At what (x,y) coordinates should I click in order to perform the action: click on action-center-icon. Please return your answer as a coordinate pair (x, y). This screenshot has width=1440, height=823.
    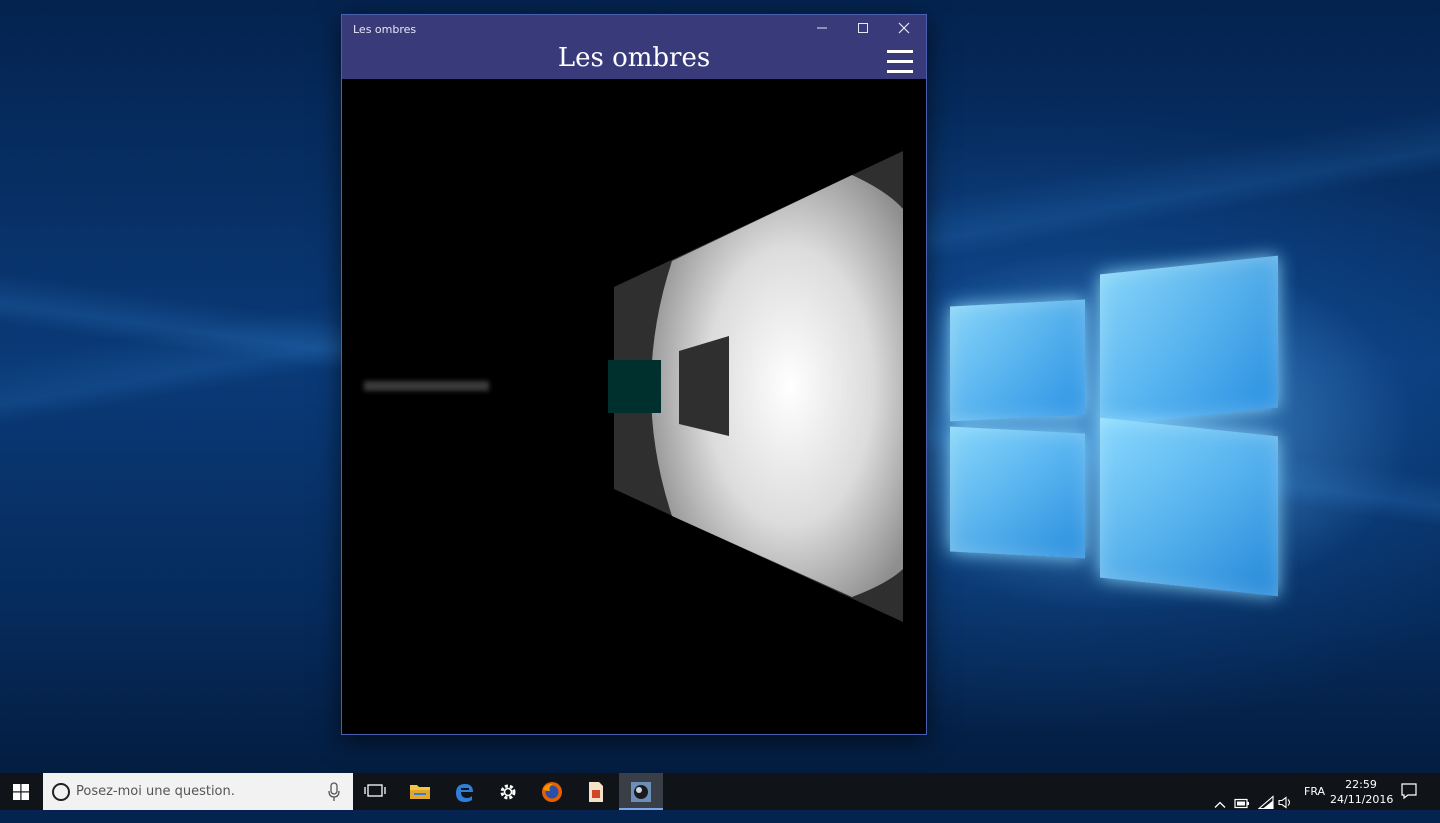
    Looking at the image, I should click on (1409, 791).